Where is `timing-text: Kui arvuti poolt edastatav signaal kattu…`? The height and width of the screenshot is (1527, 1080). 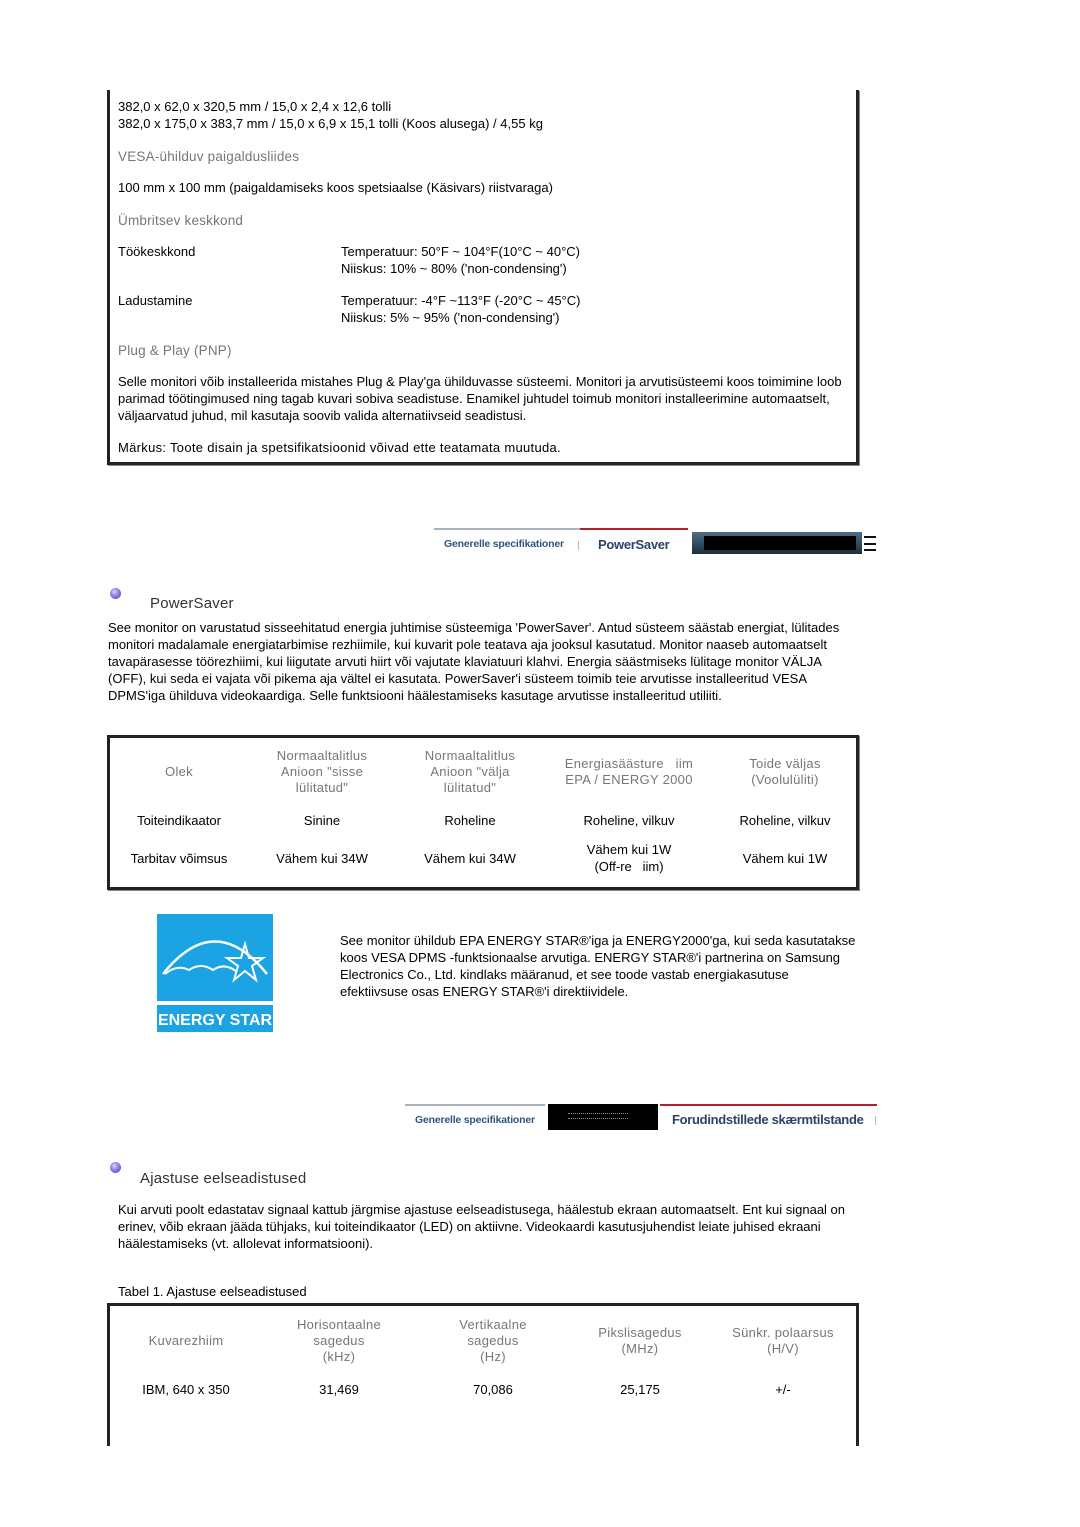 timing-text: Kui arvuti poolt edastatav signaal kattu… is located at coordinates (482, 1226).